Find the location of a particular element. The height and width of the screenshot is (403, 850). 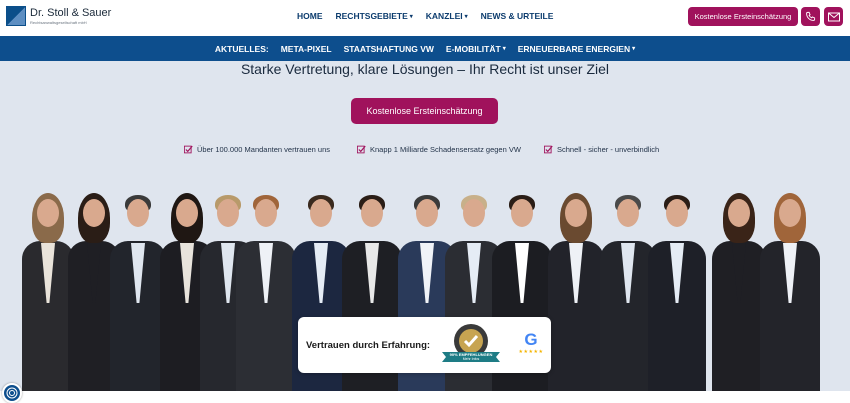

subnav-item-e-mobilitaet: E-MOBILITÄT ▾ is located at coordinates (476, 49).